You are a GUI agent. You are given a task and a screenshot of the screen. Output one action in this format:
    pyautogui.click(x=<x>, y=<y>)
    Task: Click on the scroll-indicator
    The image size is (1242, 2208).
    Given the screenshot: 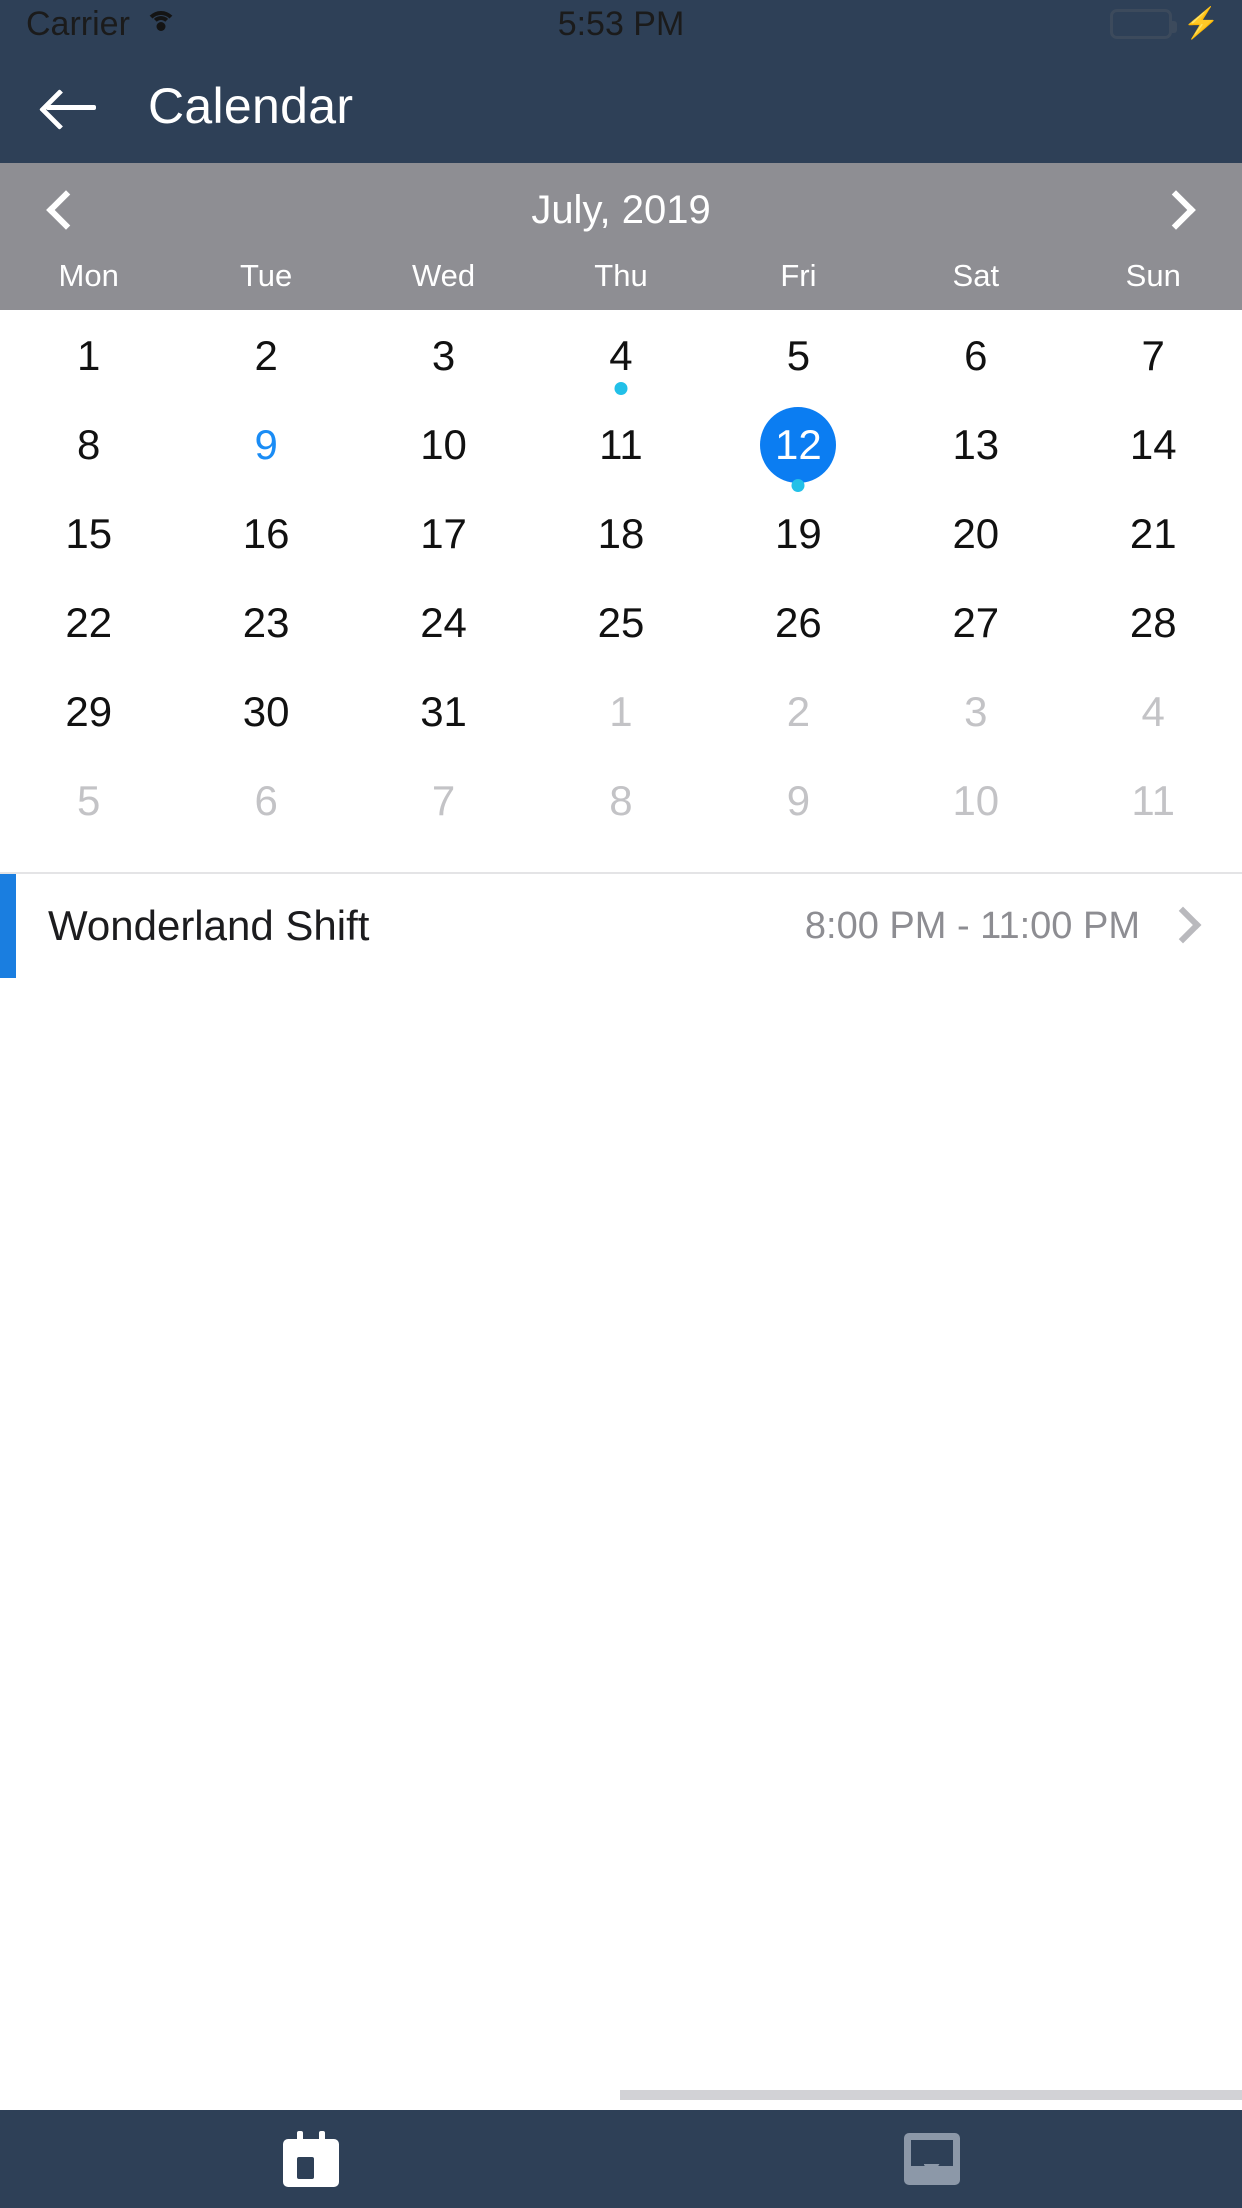 What is the action you would take?
    pyautogui.click(x=621, y=2095)
    